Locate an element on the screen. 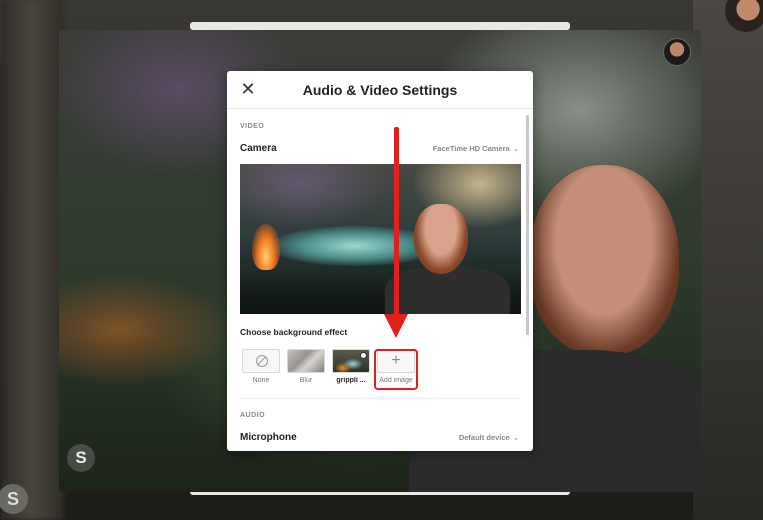 The width and height of the screenshot is (763, 520). preview-person-body is located at coordinates (447, 290).